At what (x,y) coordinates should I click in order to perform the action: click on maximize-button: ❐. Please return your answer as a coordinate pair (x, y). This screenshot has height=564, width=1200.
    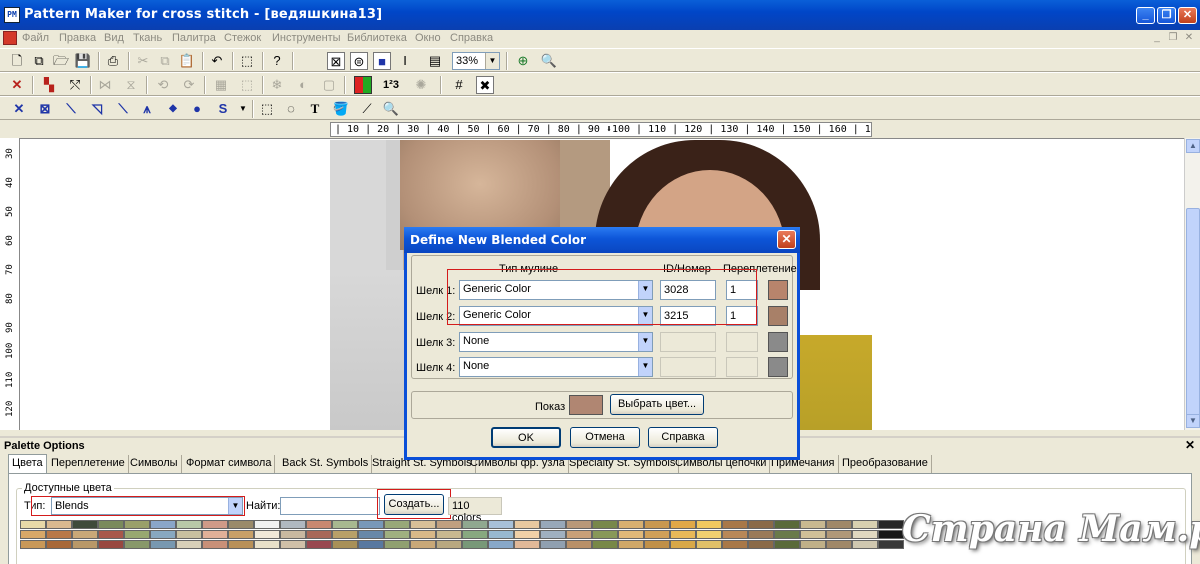
    Looking at the image, I should click on (1166, 15).